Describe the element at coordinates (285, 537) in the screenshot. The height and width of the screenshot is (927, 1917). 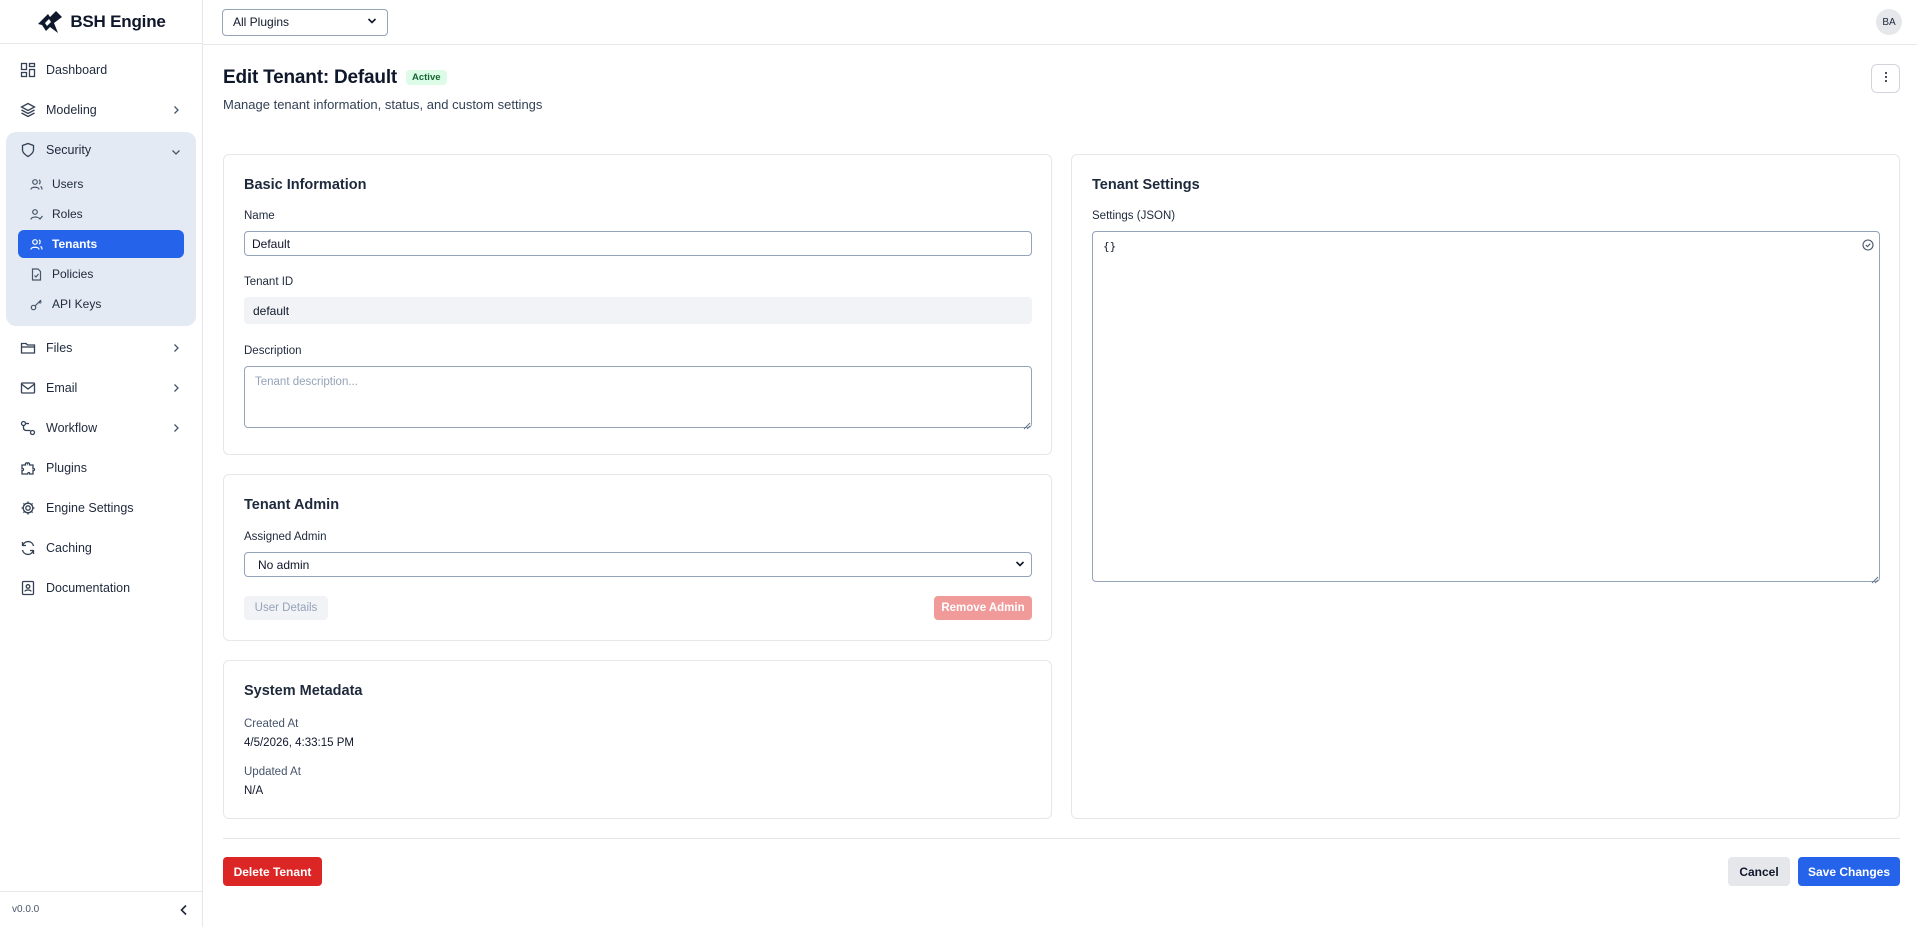
I see `assigned-admin-label: Assigned Admin` at that location.